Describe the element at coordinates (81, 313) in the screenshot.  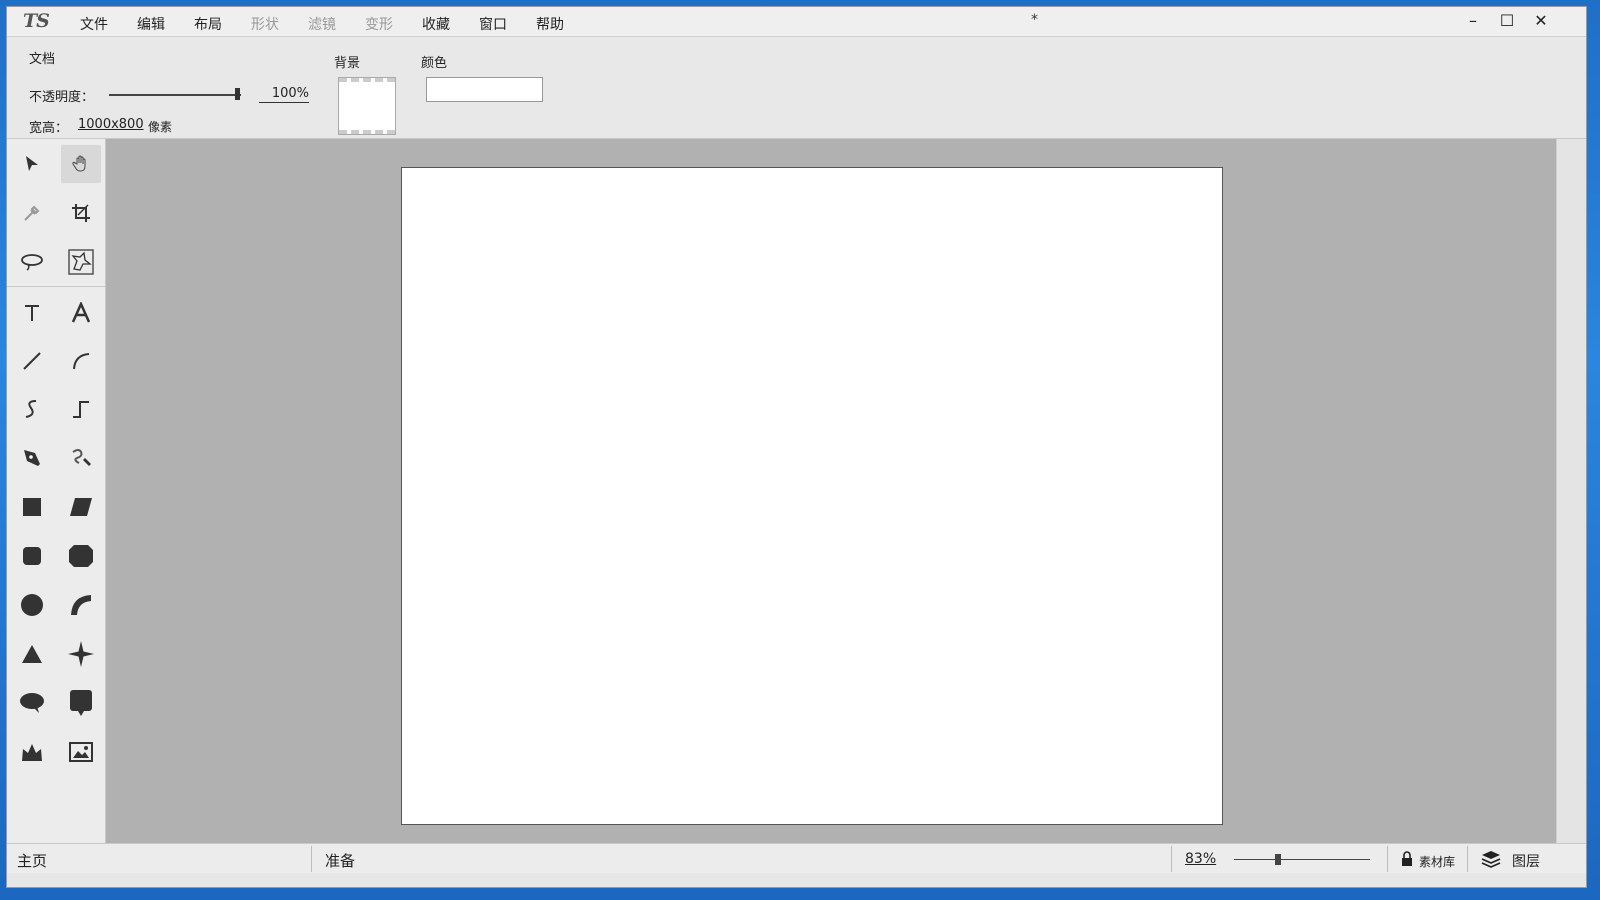
I see `art-text-icon` at that location.